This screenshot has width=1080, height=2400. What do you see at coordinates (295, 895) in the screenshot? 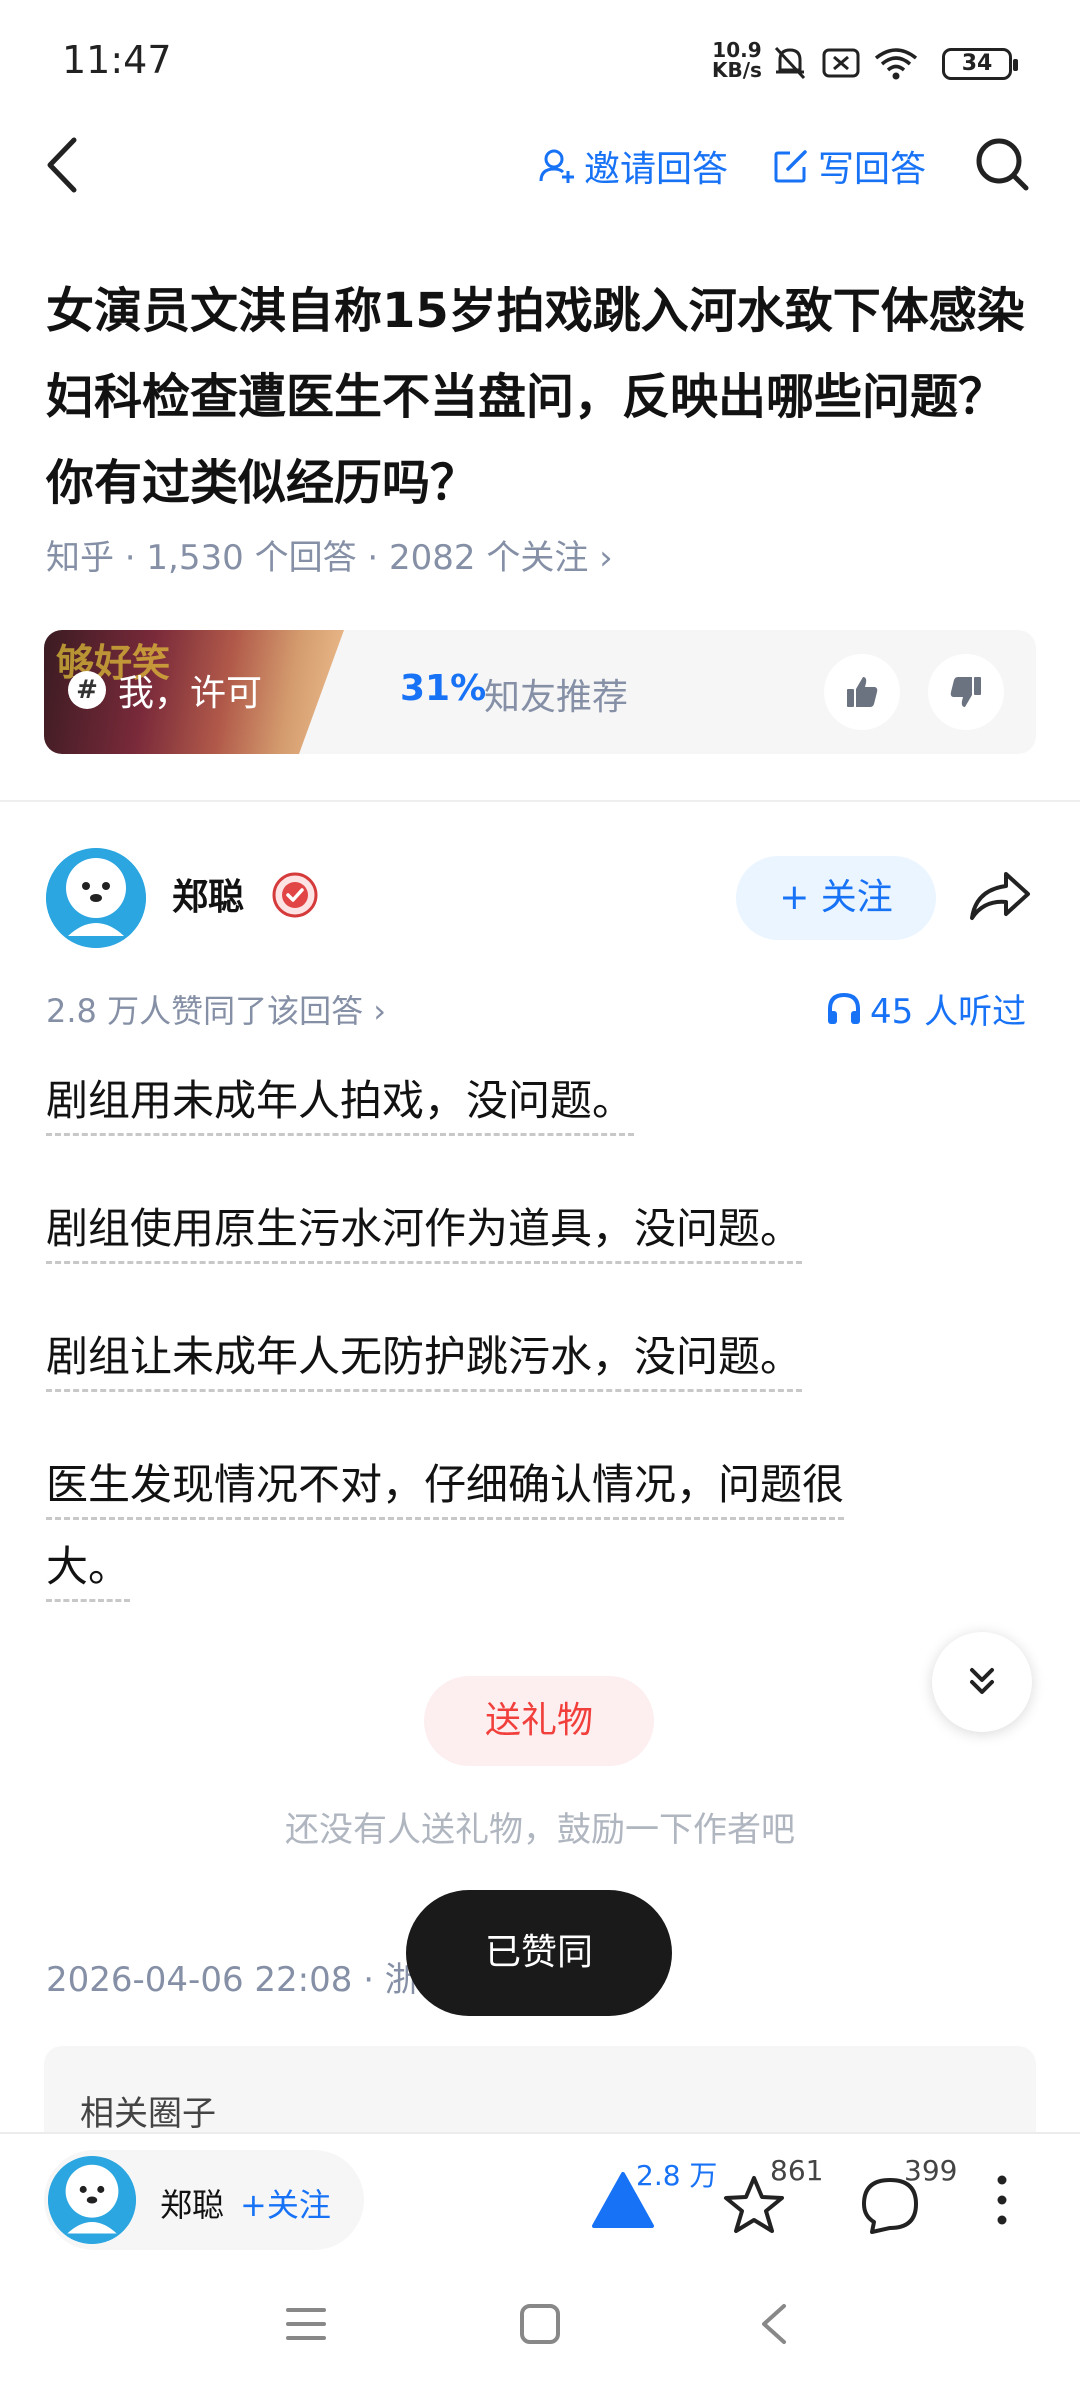
I see `verified-badge-icon` at bounding box center [295, 895].